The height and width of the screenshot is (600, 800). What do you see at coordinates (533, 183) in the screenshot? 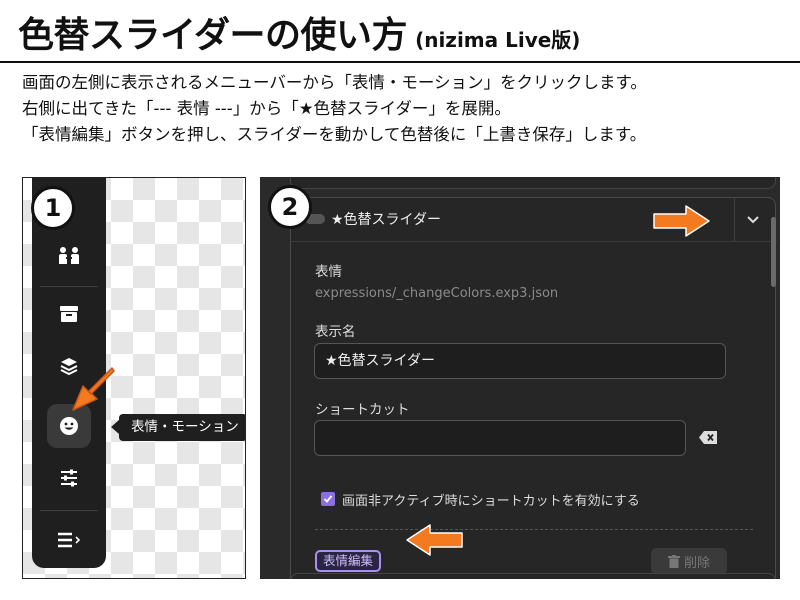
I see `previous-item-card` at bounding box center [533, 183].